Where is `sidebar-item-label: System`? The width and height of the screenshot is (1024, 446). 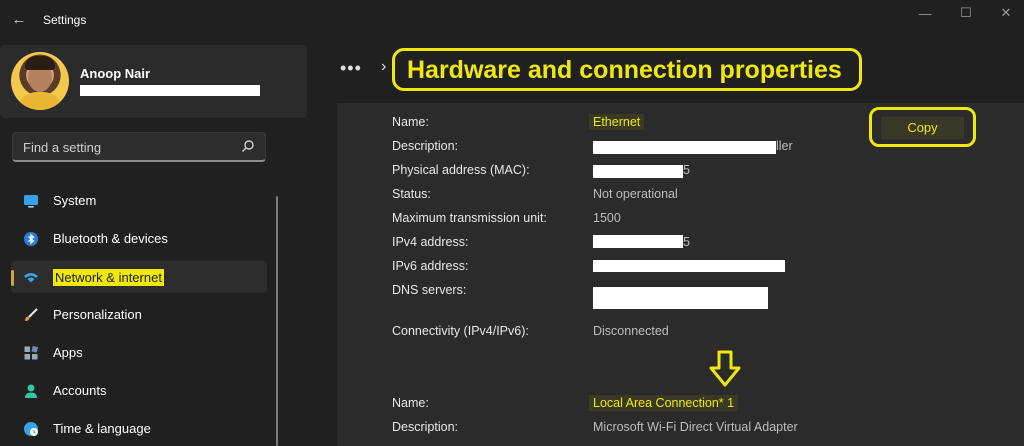
sidebar-item-label: System is located at coordinates (75, 200).